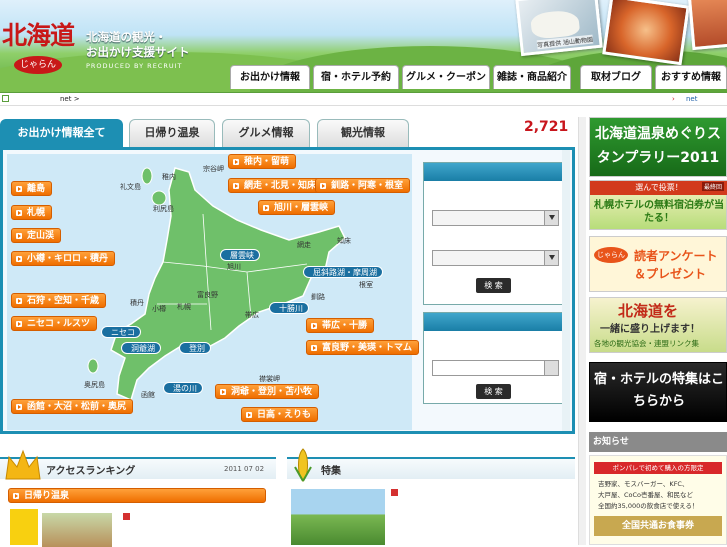 This screenshot has height=547, width=727. Describe the element at coordinates (582, 331) in the screenshot. I see `divider` at that location.